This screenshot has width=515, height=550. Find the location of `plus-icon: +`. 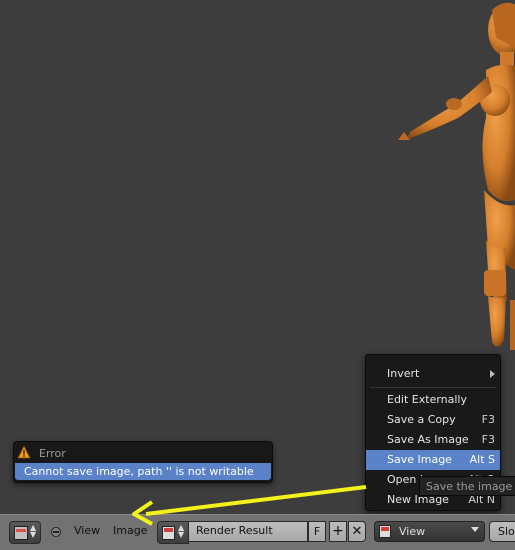

plus-icon: + is located at coordinates (338, 531).